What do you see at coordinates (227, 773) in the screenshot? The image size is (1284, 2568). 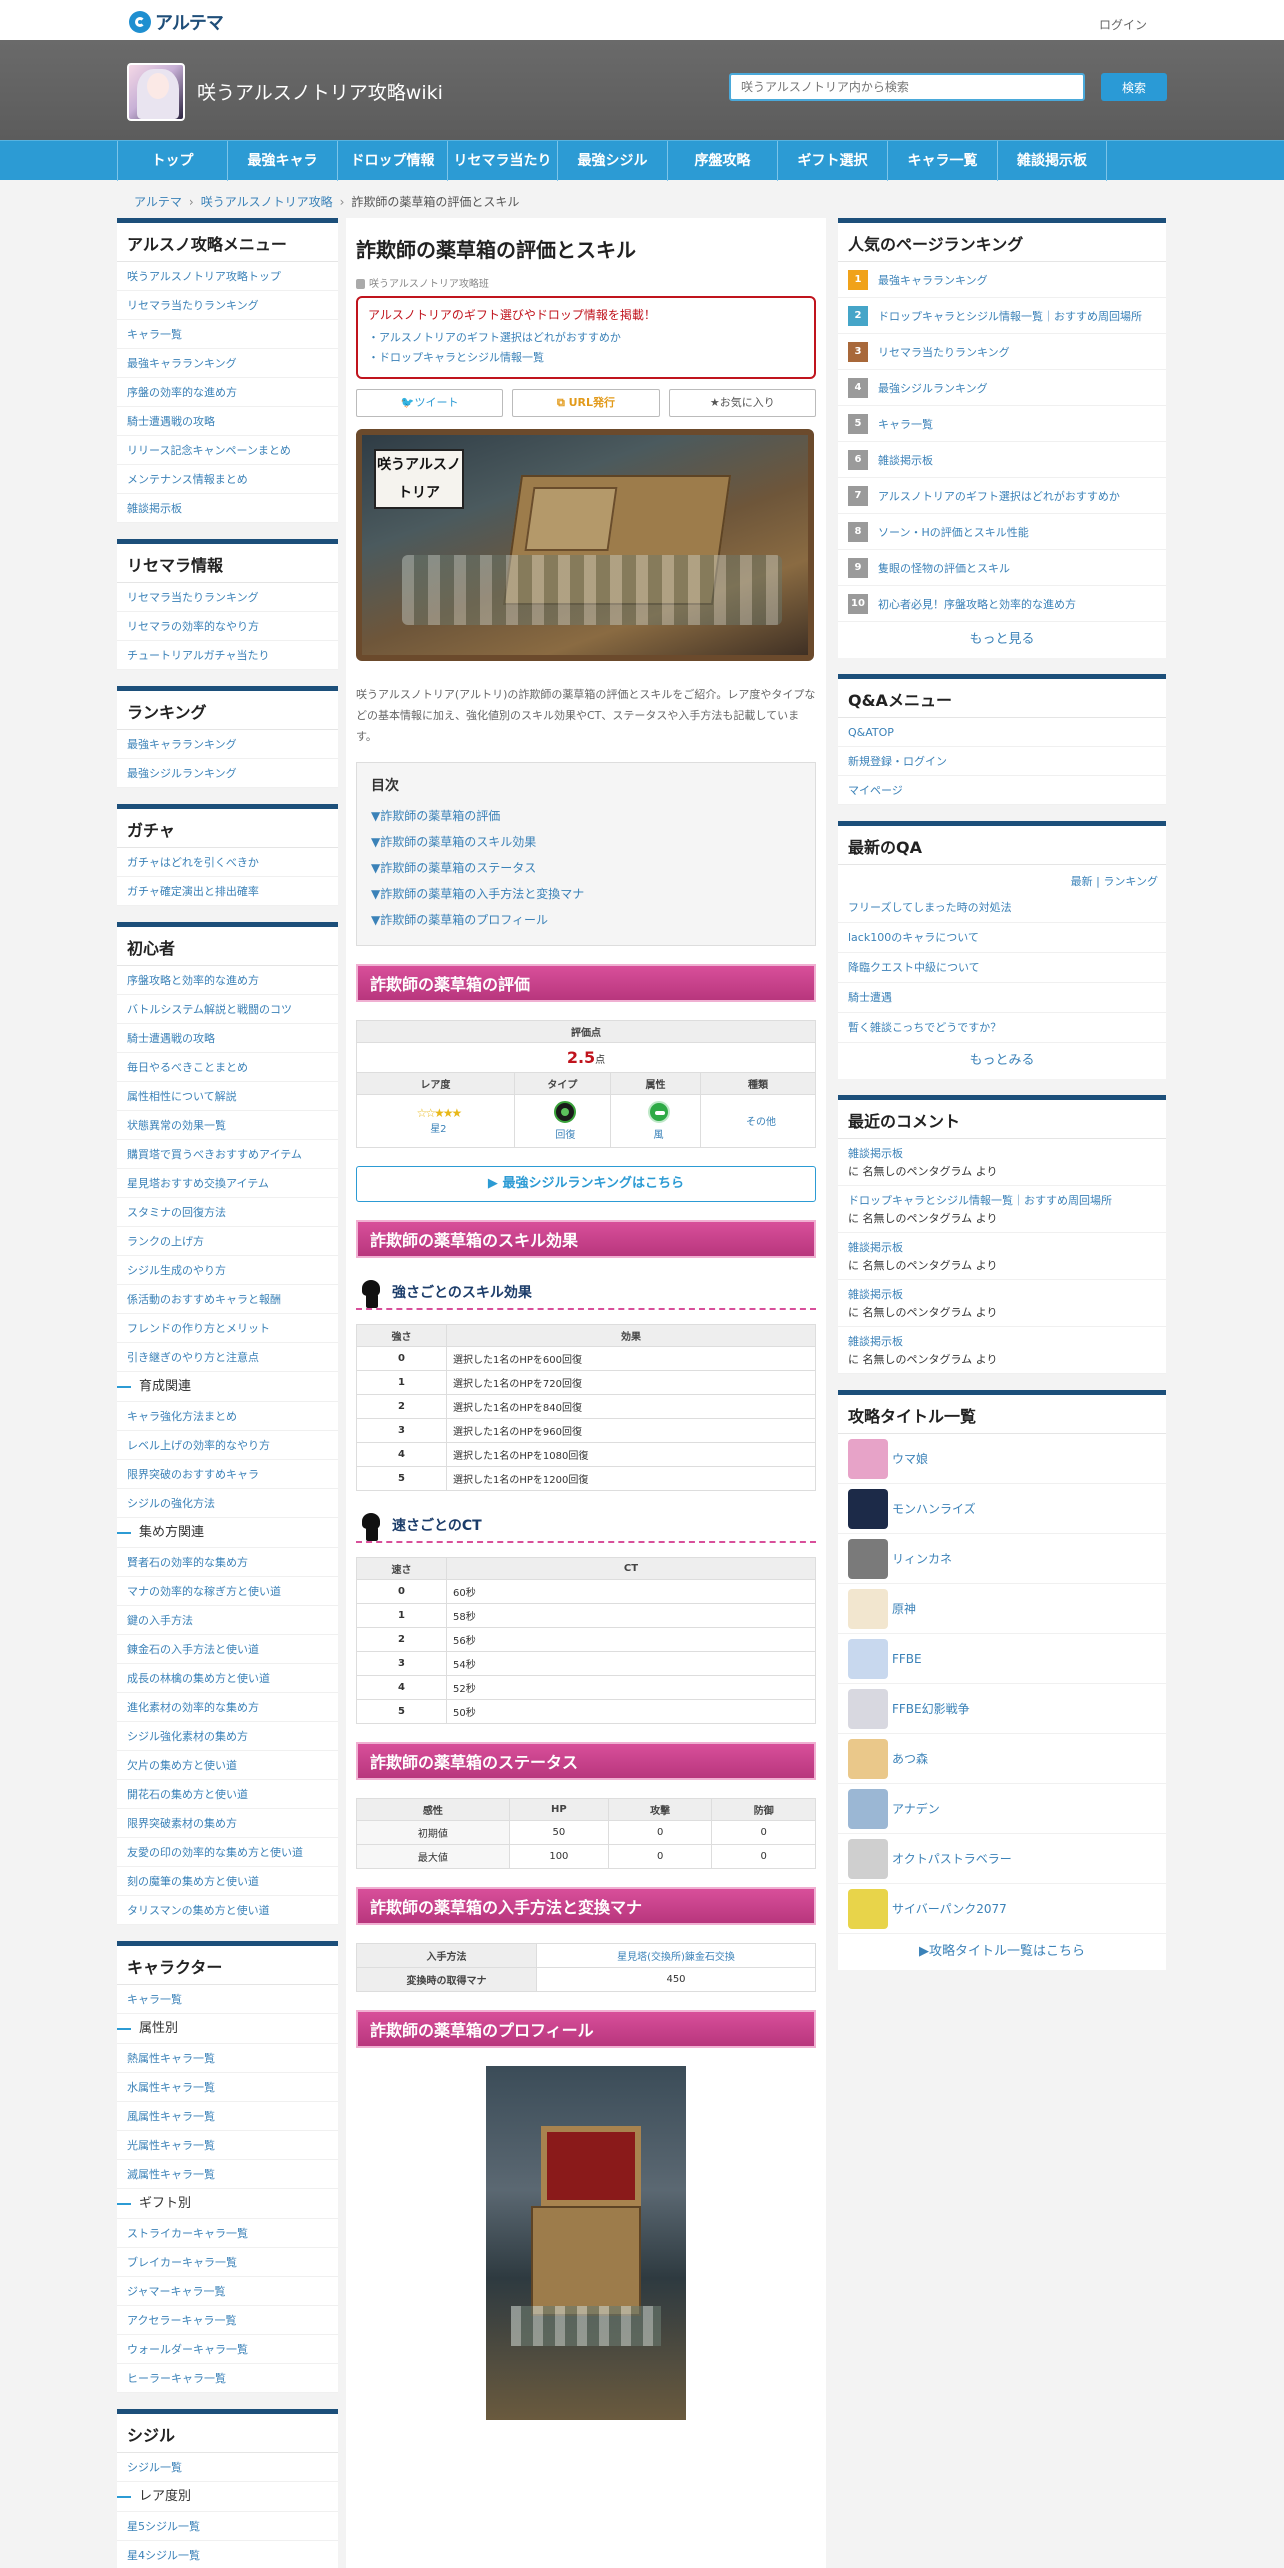 I see `sidebar-link: 最強シジルランキング` at bounding box center [227, 773].